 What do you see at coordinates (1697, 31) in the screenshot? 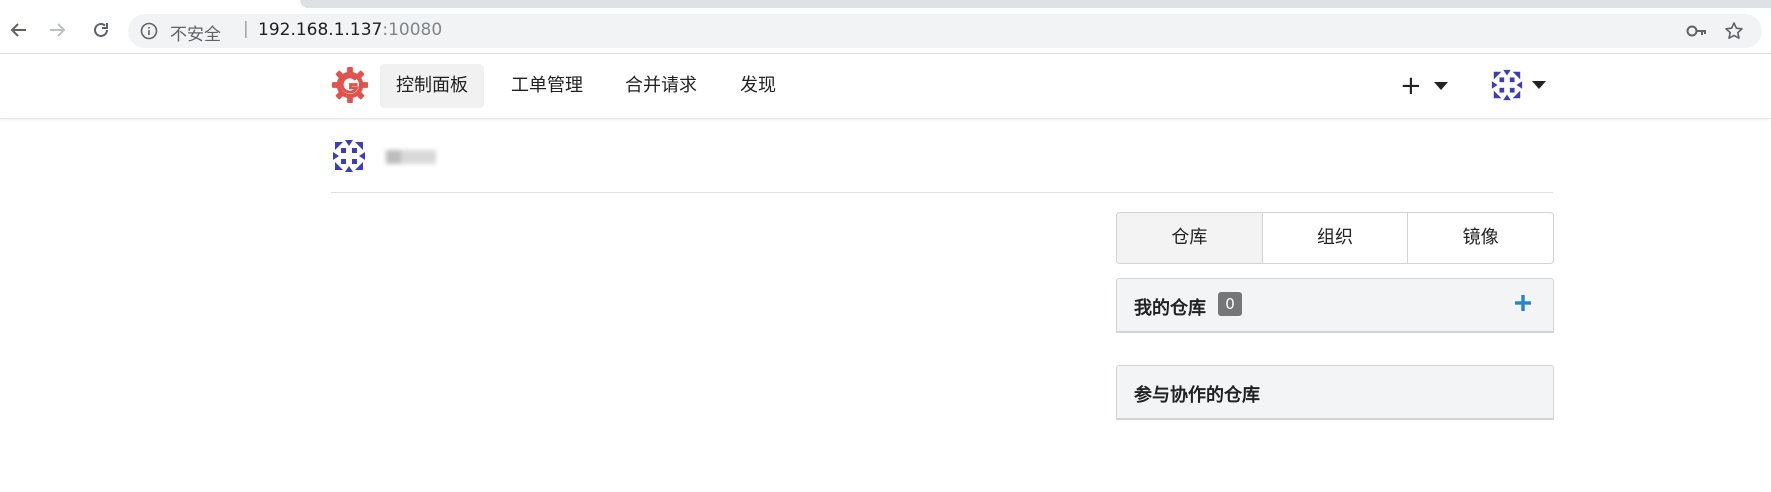
I see `key-icon` at bounding box center [1697, 31].